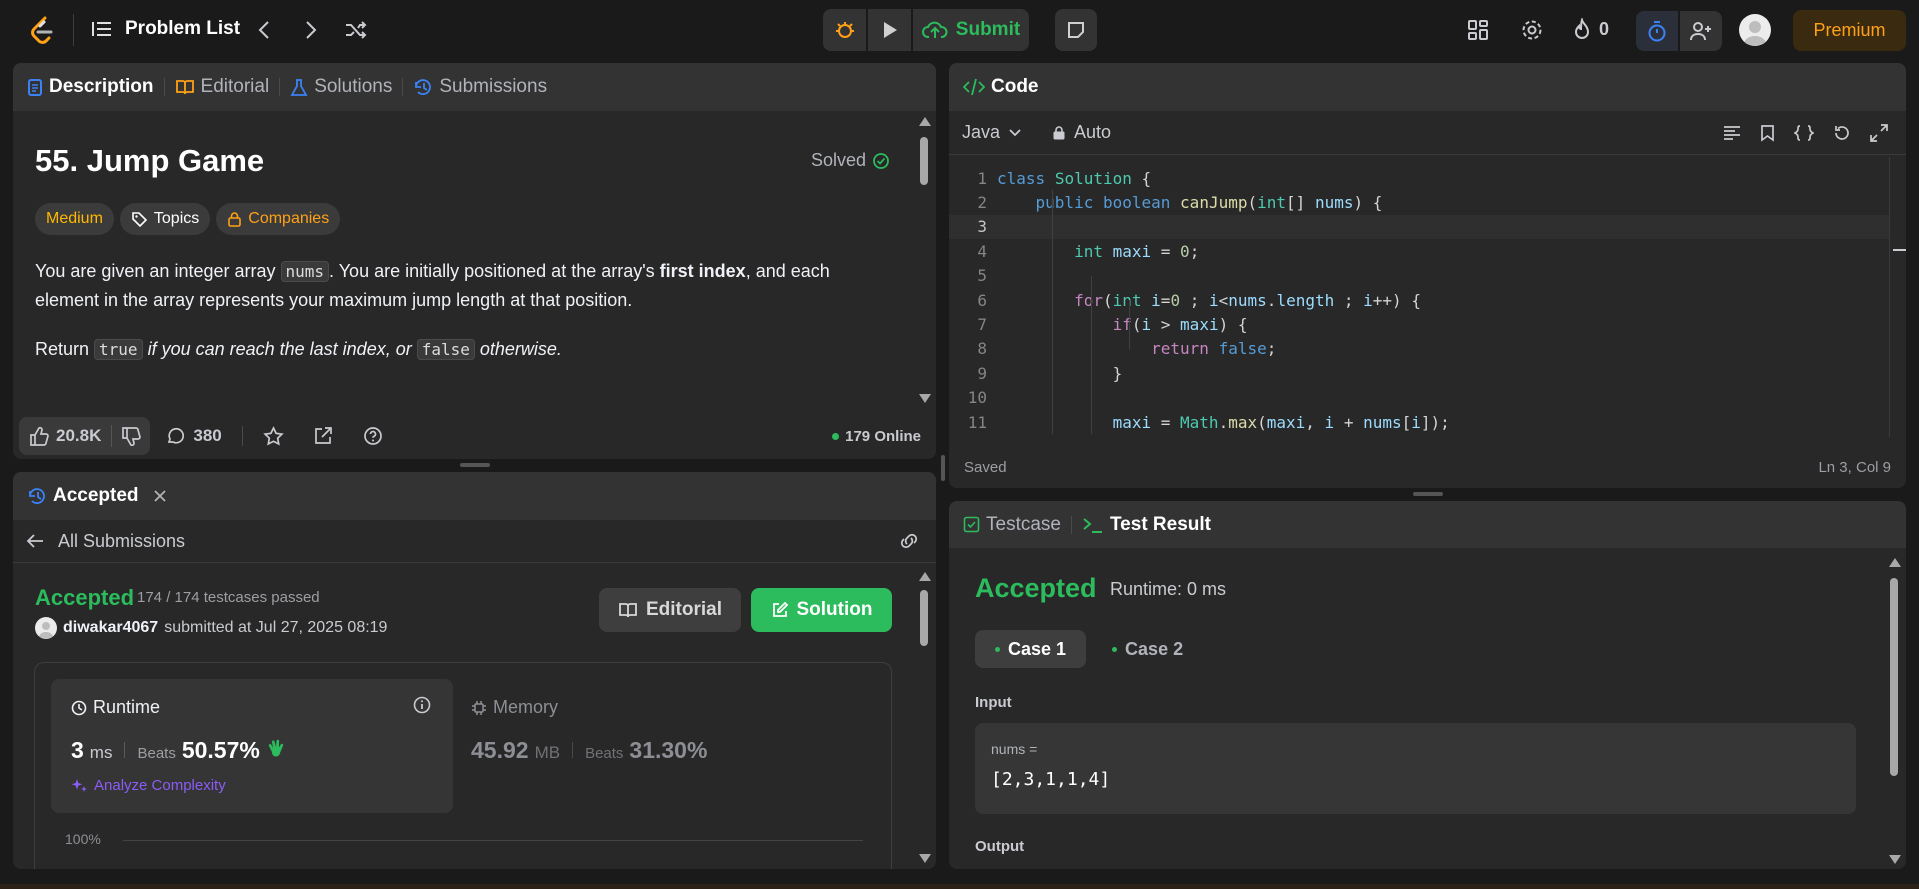 This screenshot has width=1919, height=889. Describe the element at coordinates (101, 86) in the screenshot. I see `tab-label: Description` at that location.